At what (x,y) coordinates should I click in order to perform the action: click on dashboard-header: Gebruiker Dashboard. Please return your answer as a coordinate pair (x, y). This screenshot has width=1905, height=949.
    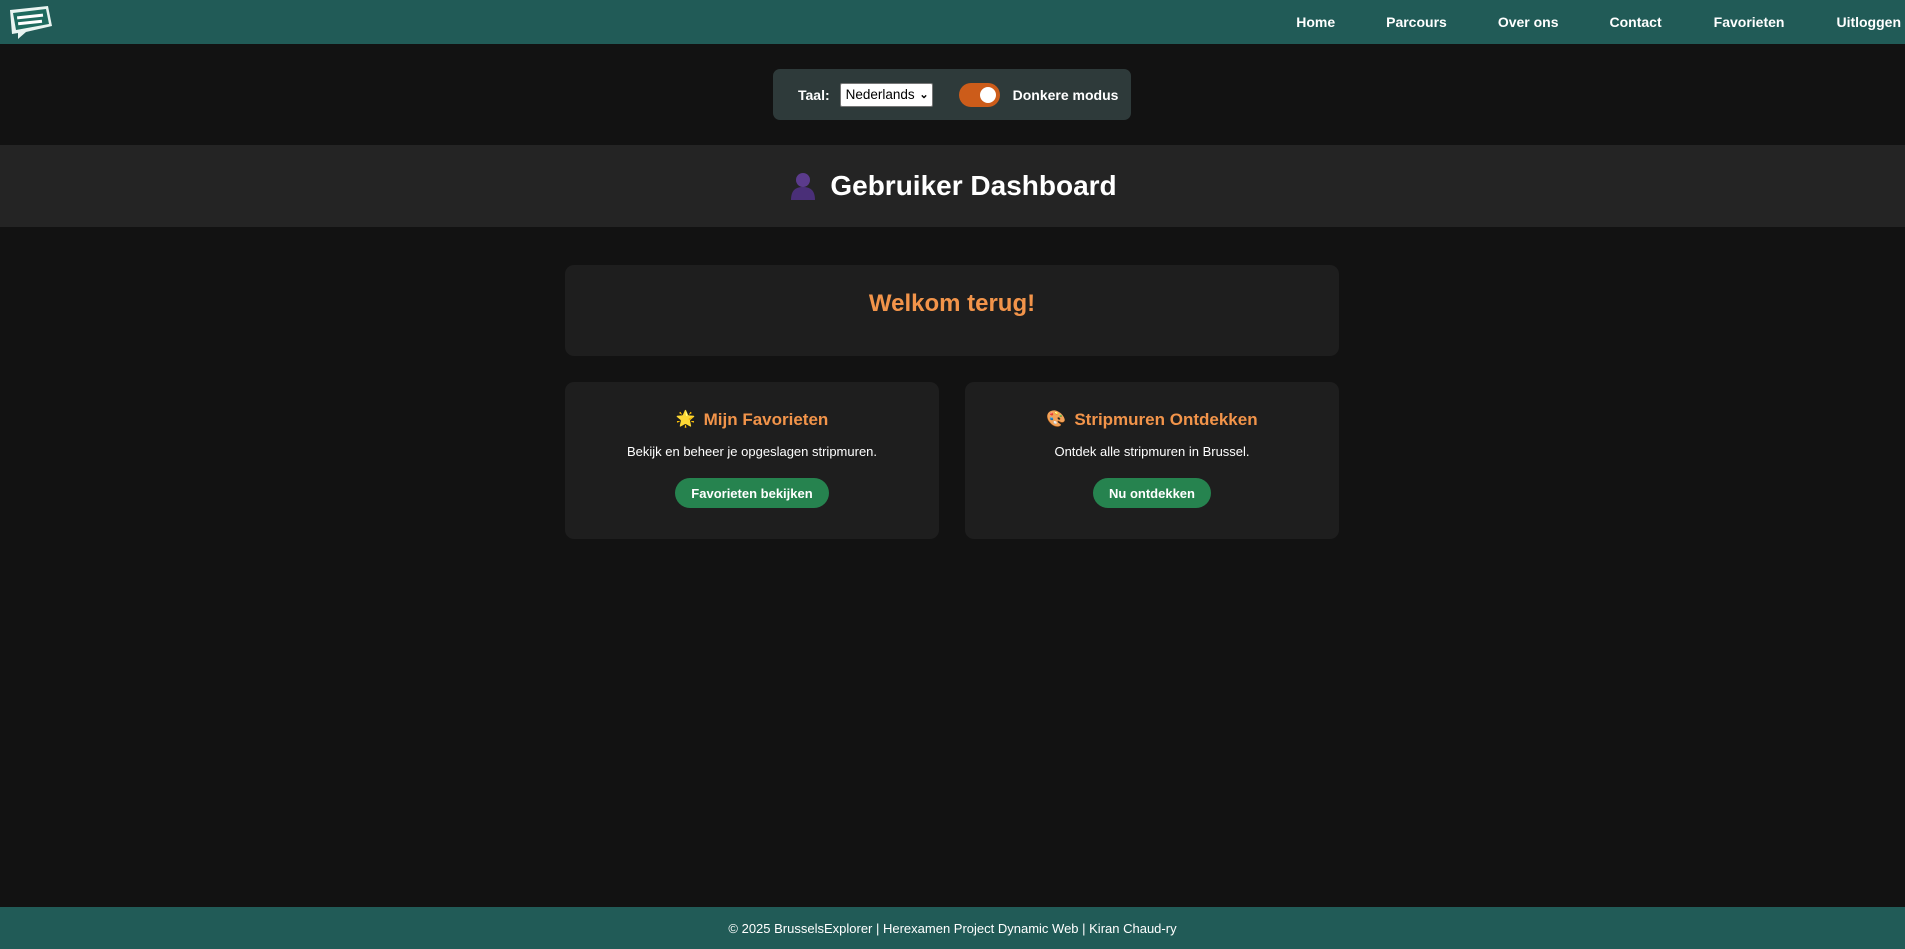
    Looking at the image, I should click on (952, 186).